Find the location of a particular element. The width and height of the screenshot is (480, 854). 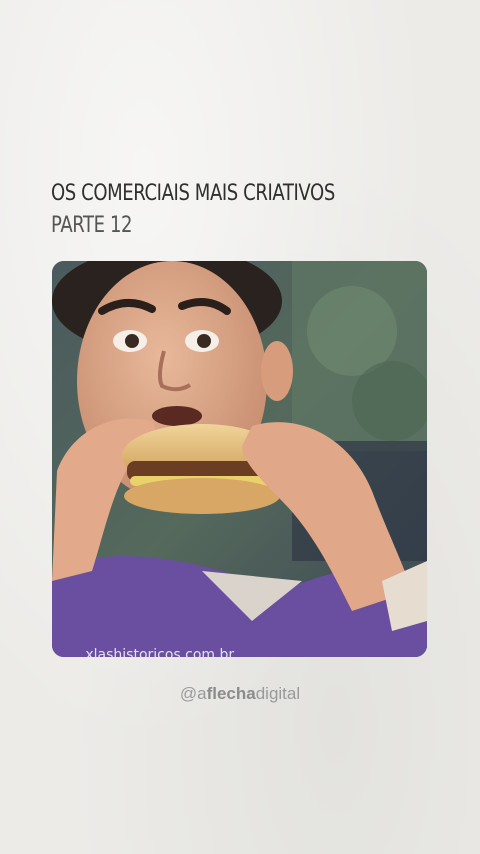

video-watermark: ...xlashistoricos.com.br is located at coordinates (153, 652).